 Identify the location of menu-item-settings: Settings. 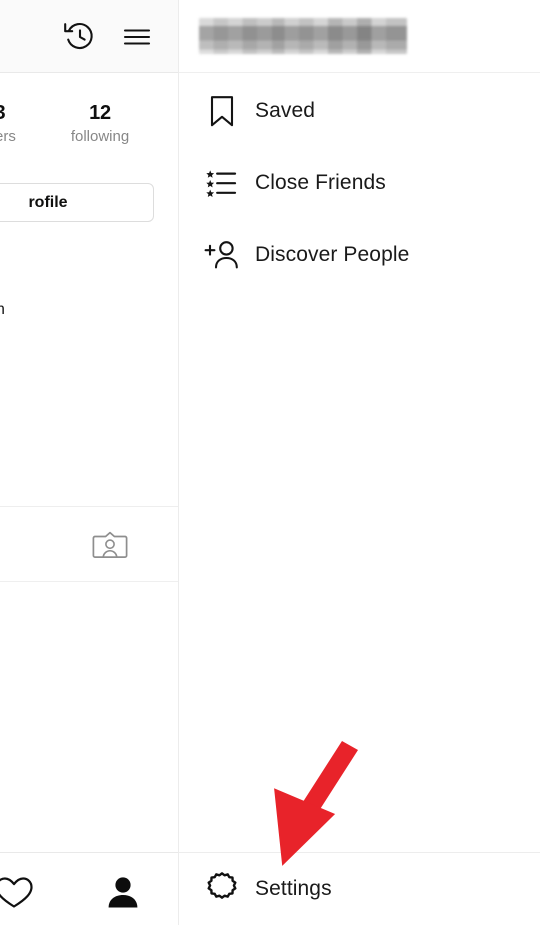
(359, 888).